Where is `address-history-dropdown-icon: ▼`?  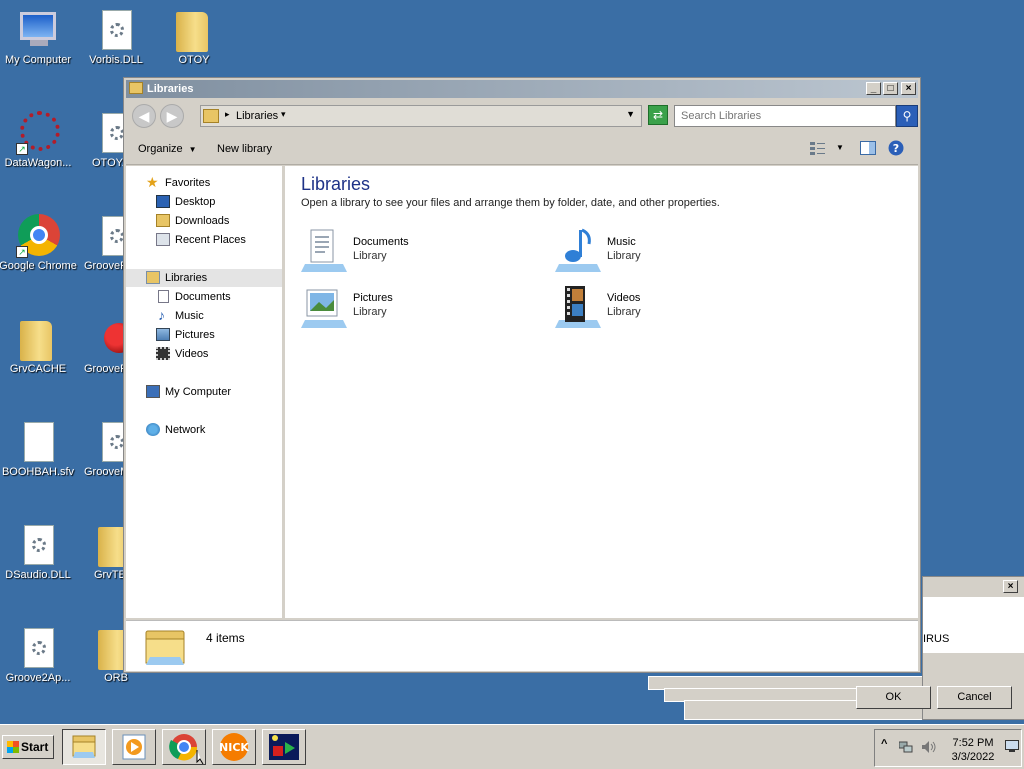
address-history-dropdown-icon: ▼ is located at coordinates (630, 114).